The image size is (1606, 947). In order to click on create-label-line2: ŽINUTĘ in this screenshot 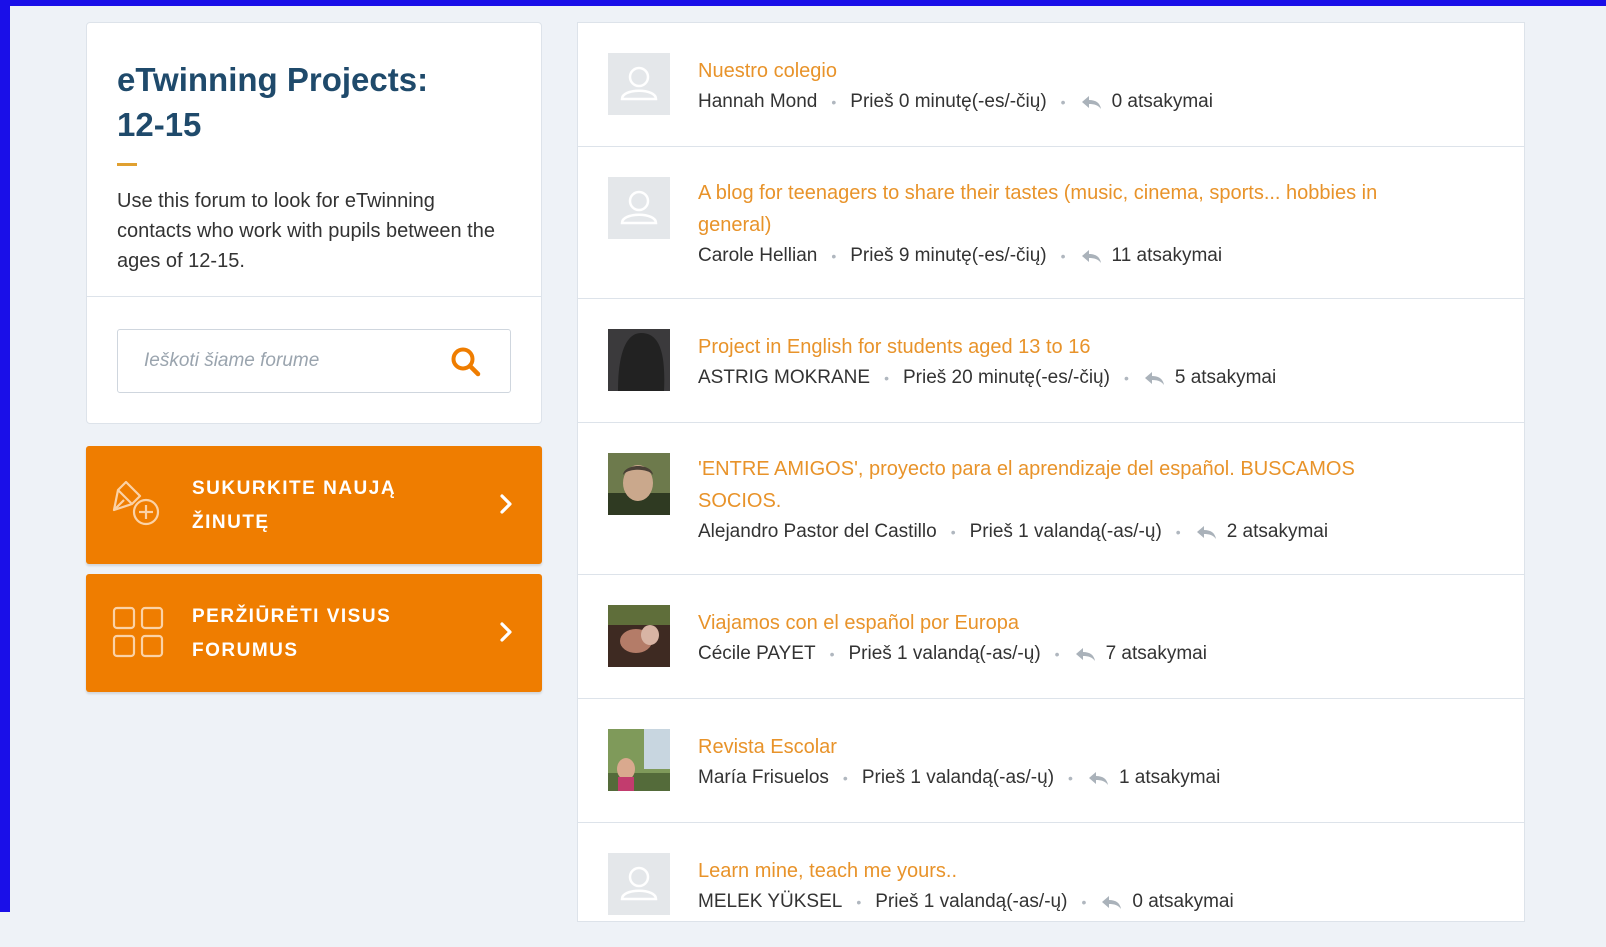, I will do `click(231, 522)`.